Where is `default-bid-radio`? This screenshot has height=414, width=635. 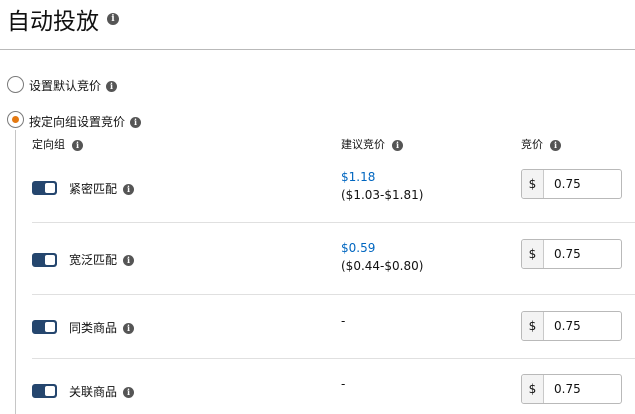
default-bid-radio is located at coordinates (15, 84).